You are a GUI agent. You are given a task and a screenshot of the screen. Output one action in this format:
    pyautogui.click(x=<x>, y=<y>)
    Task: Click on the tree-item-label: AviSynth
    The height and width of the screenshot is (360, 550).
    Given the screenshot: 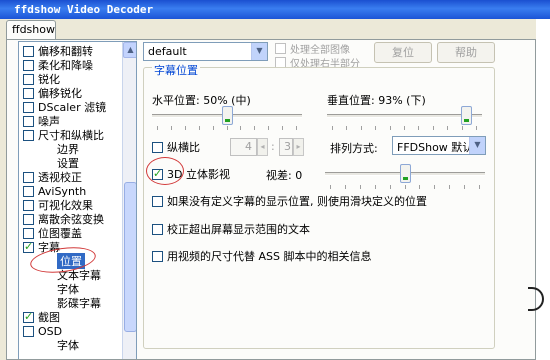 What is the action you would take?
    pyautogui.click(x=62, y=191)
    